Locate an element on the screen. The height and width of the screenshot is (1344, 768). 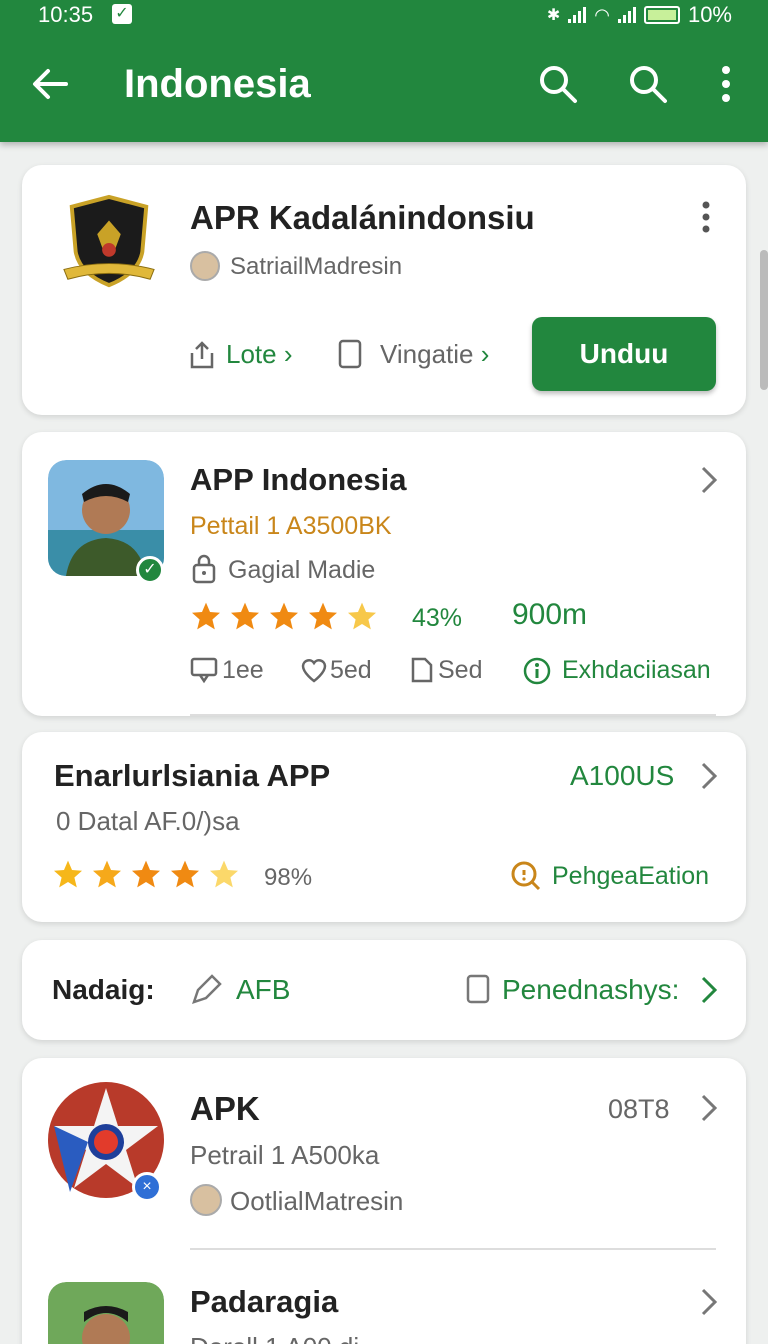
app4-subtitle: Doroll 1 A00 di is located at coordinates (274, 1338).